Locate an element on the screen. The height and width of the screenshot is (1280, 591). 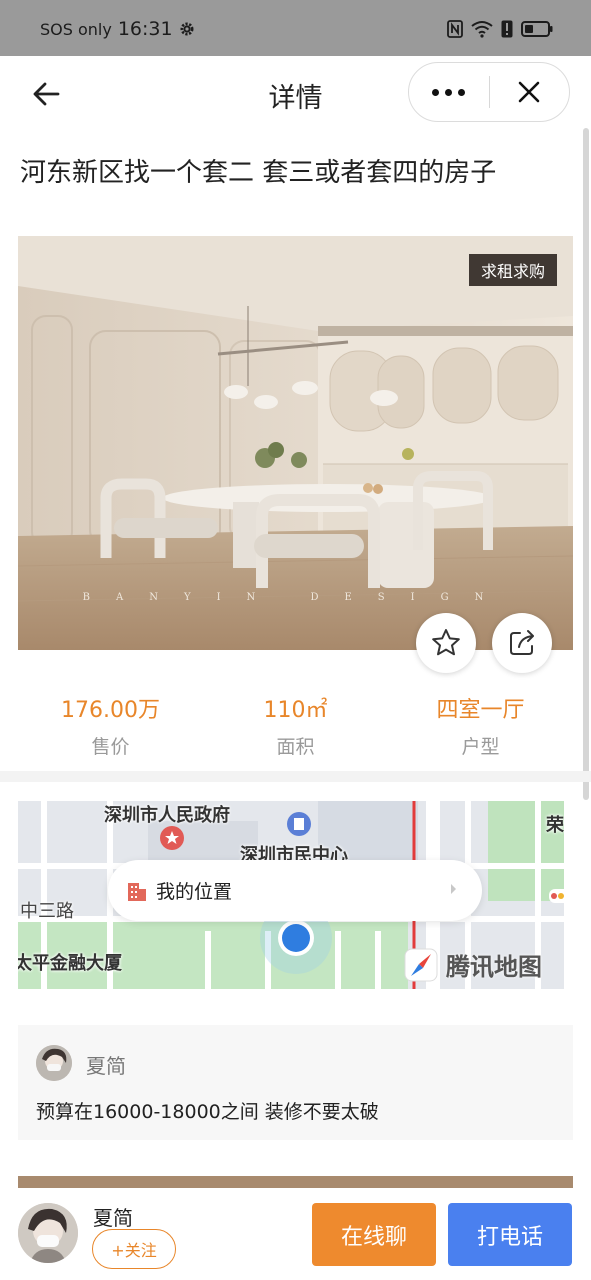
clock: 16:31 is located at coordinates (145, 29).